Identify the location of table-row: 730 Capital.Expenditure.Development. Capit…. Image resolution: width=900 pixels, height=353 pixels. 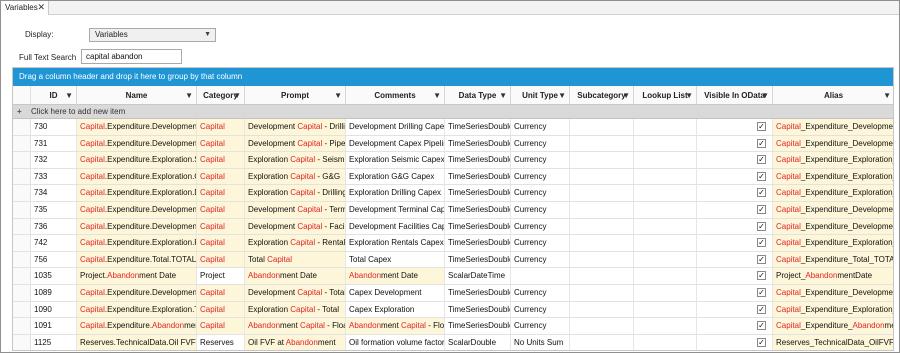
(453, 127).